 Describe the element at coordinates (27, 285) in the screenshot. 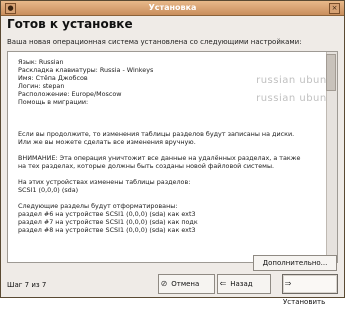

I see `step-indicator: Шаг 7 из 7` at that location.